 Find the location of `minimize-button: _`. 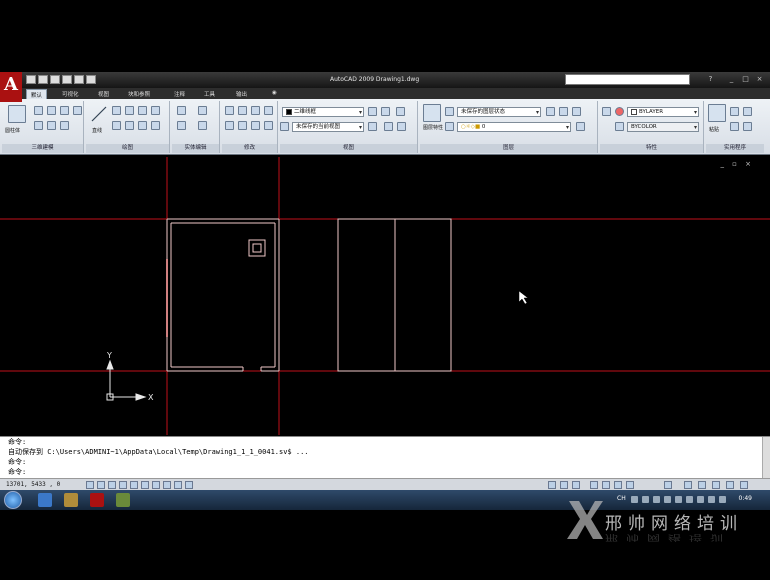

minimize-button: _ is located at coordinates (731, 79).